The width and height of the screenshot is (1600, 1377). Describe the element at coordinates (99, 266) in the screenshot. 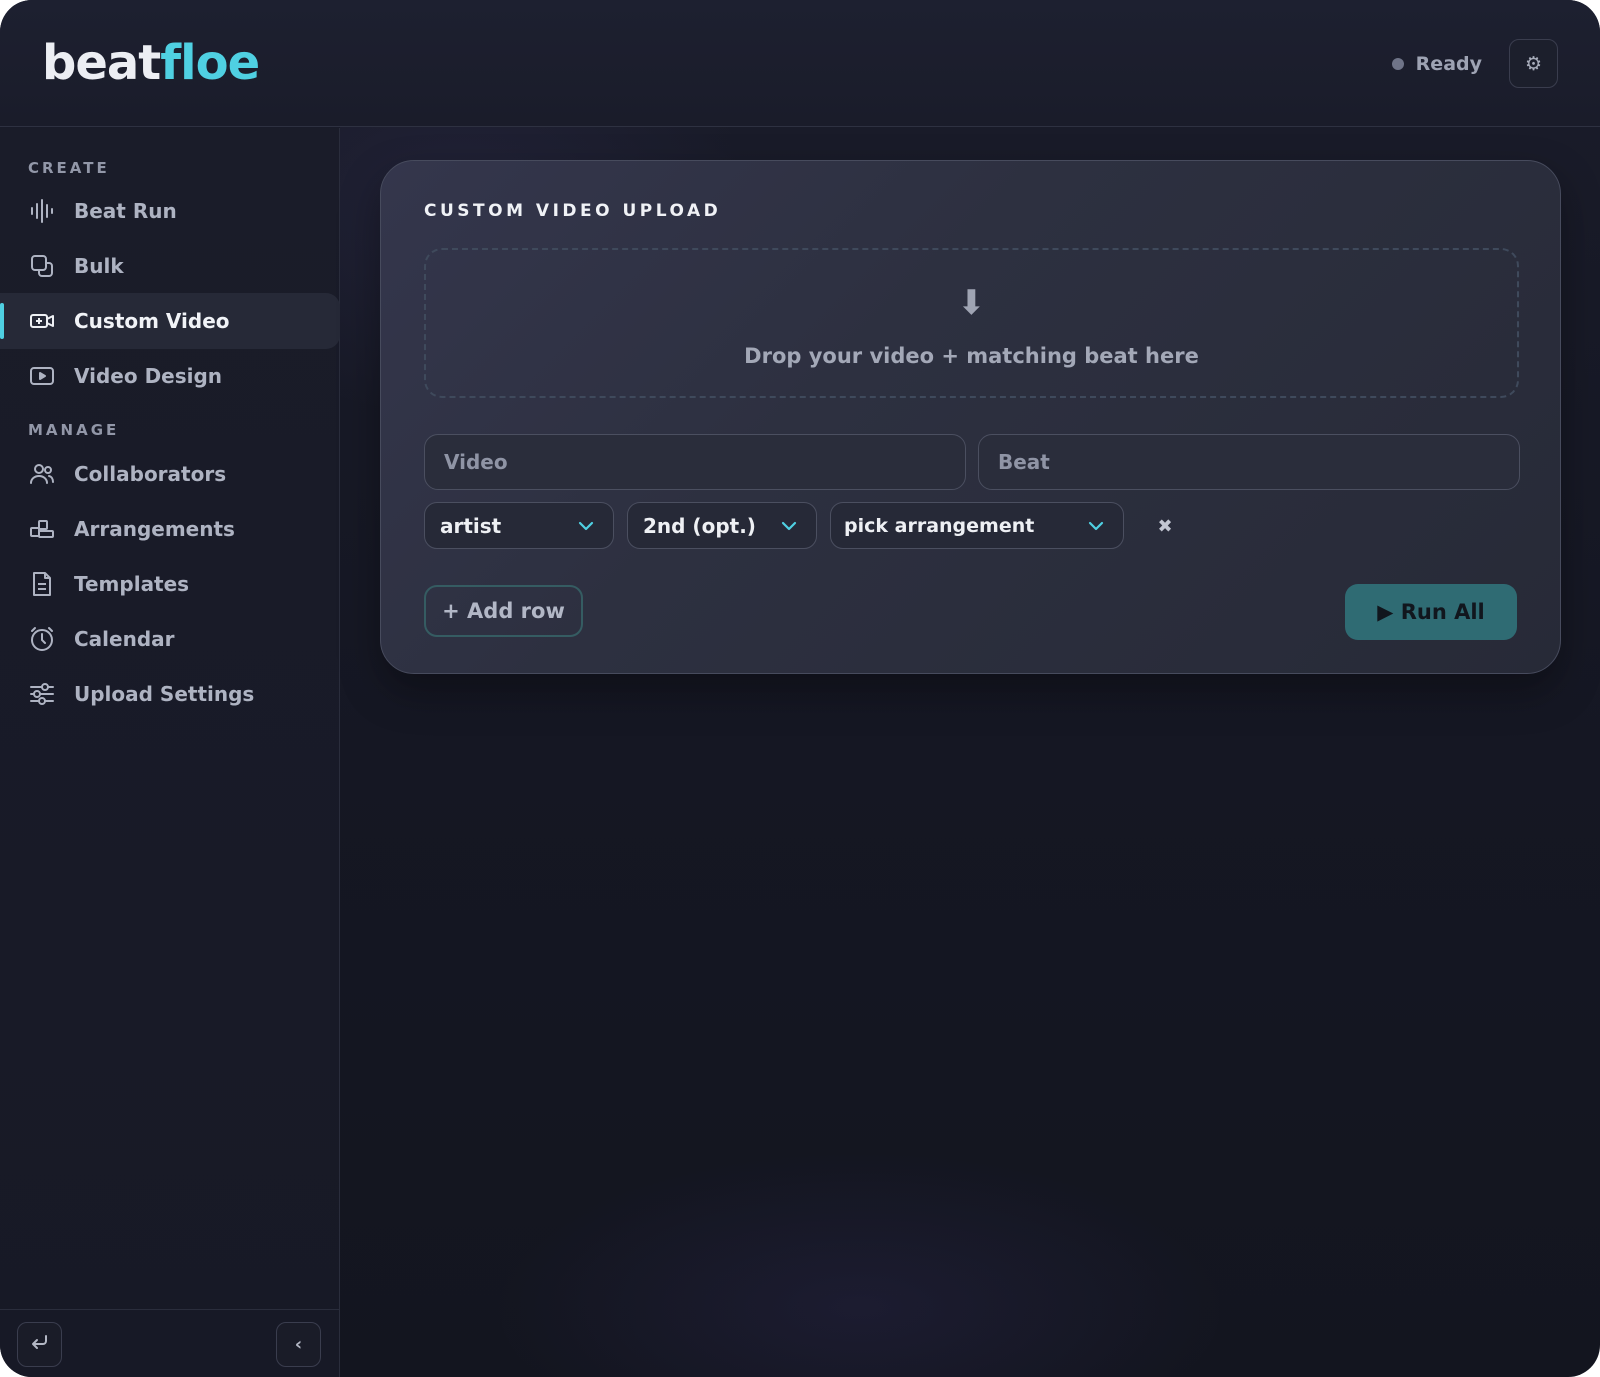

I see `sidebar-item-label: Bulk` at that location.